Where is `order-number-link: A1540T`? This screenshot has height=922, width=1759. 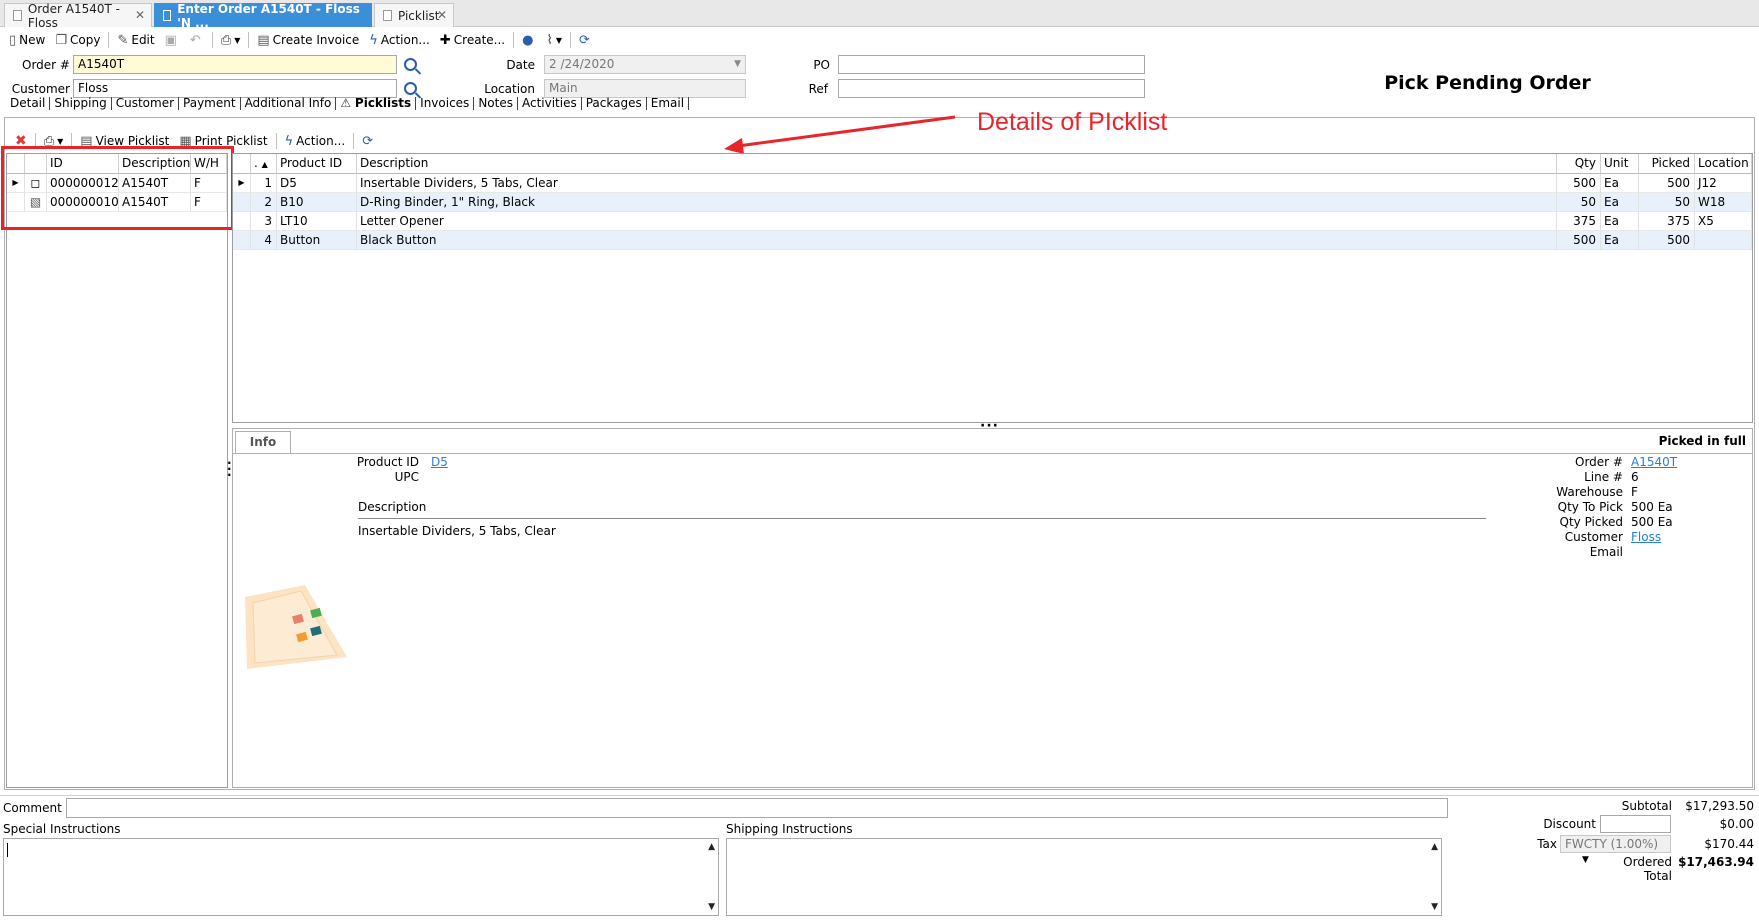 order-number-link: A1540T is located at coordinates (1654, 462).